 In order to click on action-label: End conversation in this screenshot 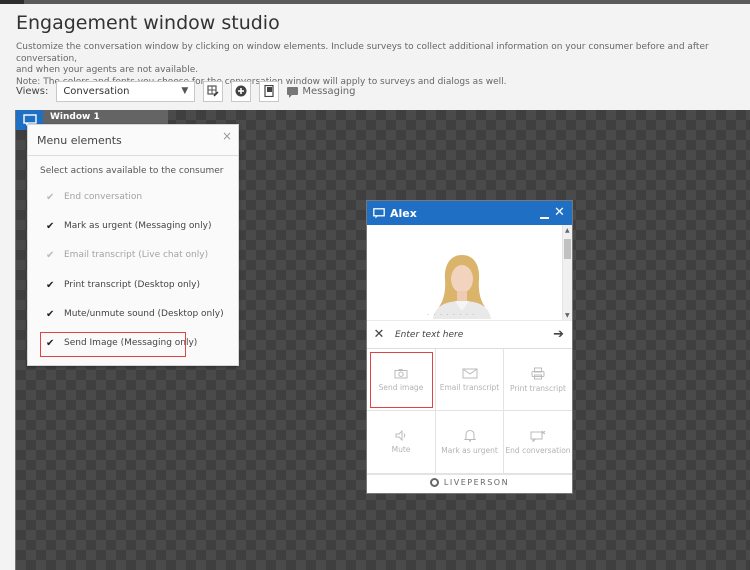, I will do `click(538, 450)`.